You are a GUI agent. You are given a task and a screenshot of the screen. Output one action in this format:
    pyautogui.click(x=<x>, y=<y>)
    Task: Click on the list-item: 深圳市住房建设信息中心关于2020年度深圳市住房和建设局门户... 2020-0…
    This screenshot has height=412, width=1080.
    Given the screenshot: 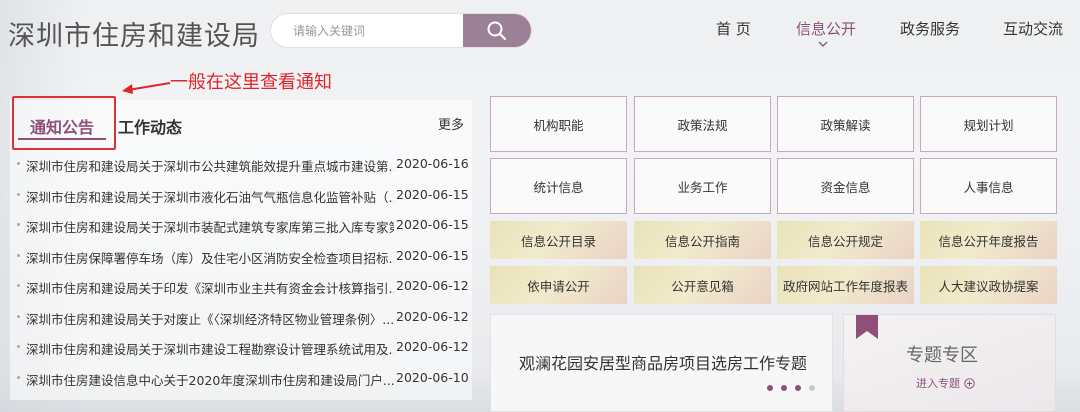 What is the action you would take?
    pyautogui.click(x=243, y=379)
    